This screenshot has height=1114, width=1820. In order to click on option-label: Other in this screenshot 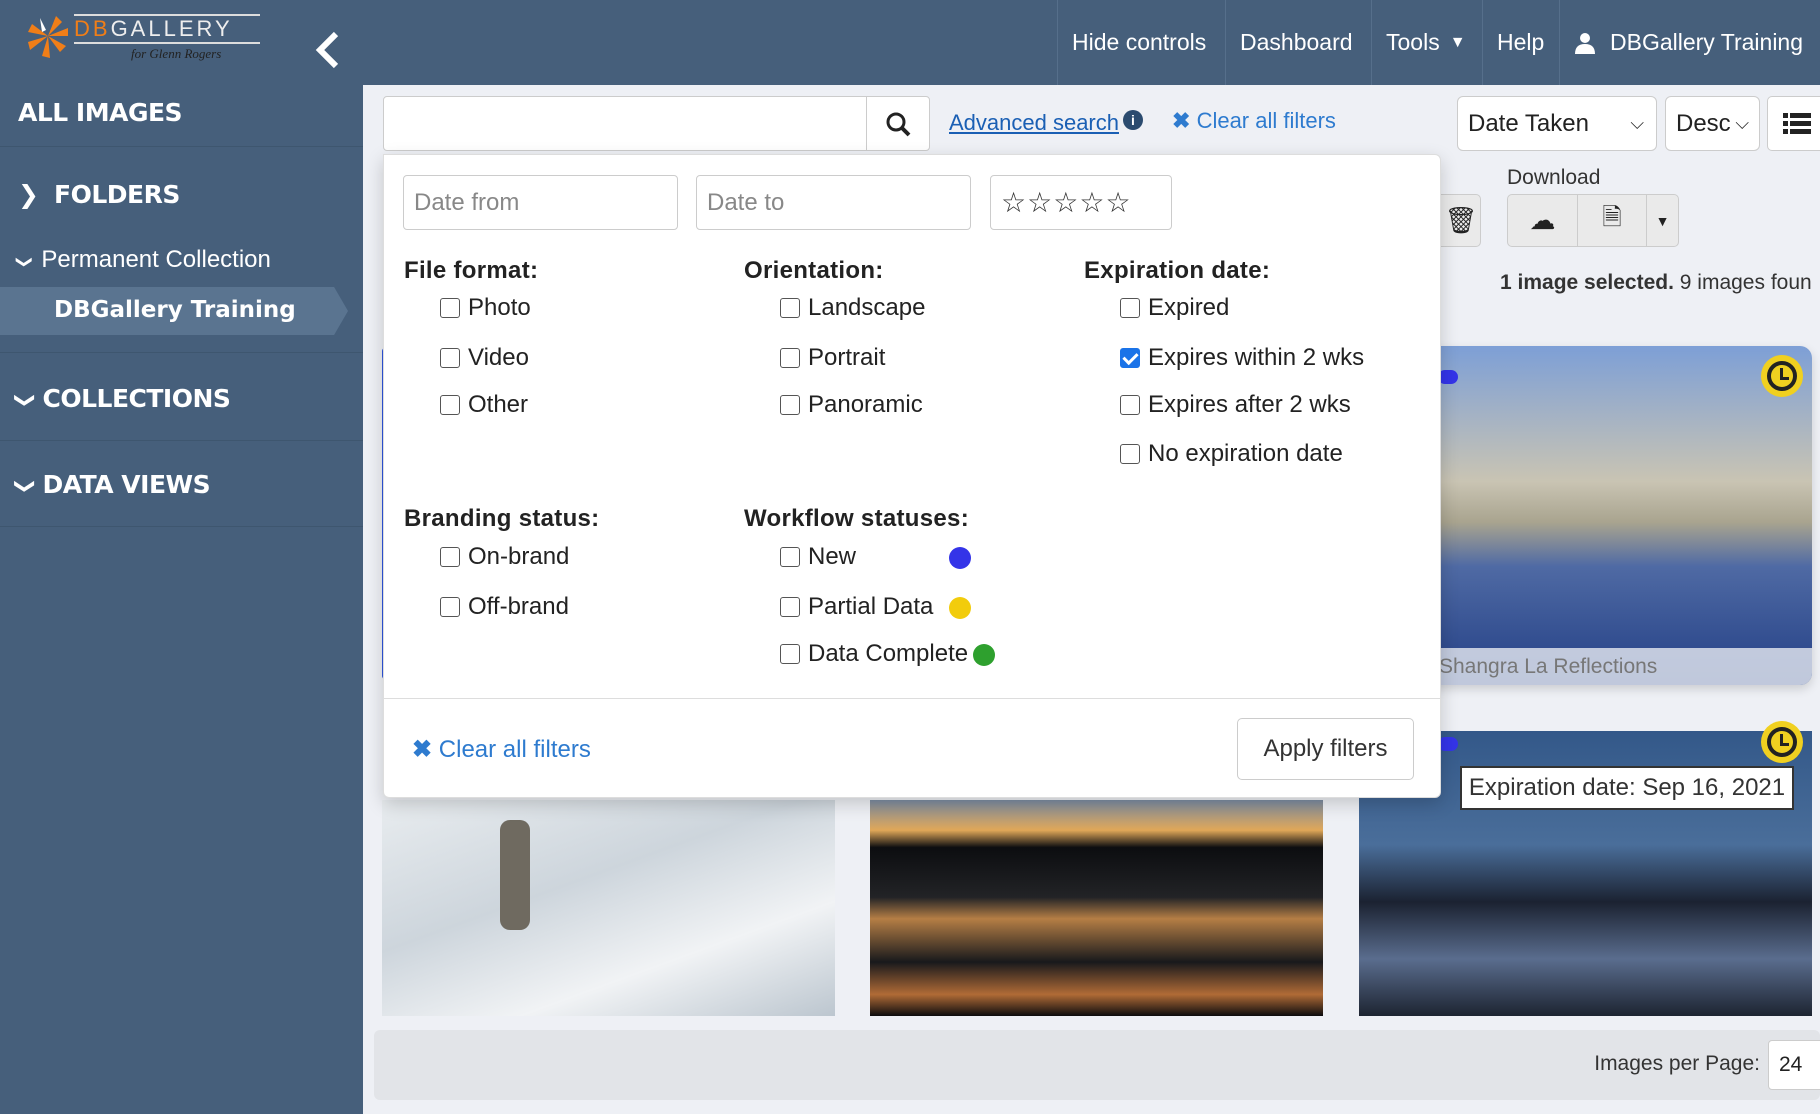, I will do `click(498, 404)`.